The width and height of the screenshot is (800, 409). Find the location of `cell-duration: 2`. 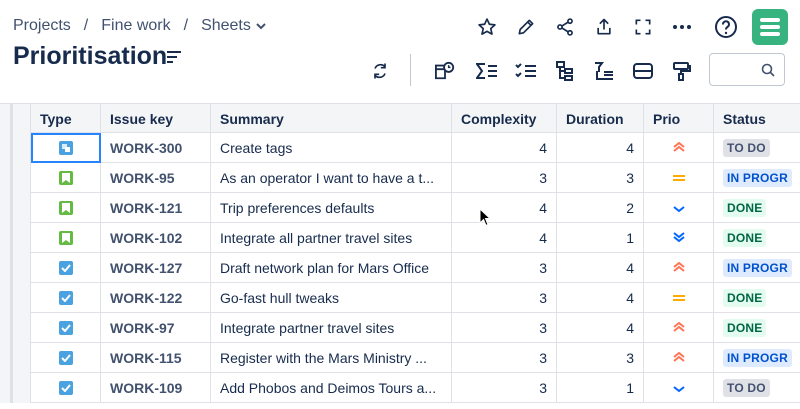

cell-duration: 2 is located at coordinates (600, 208).